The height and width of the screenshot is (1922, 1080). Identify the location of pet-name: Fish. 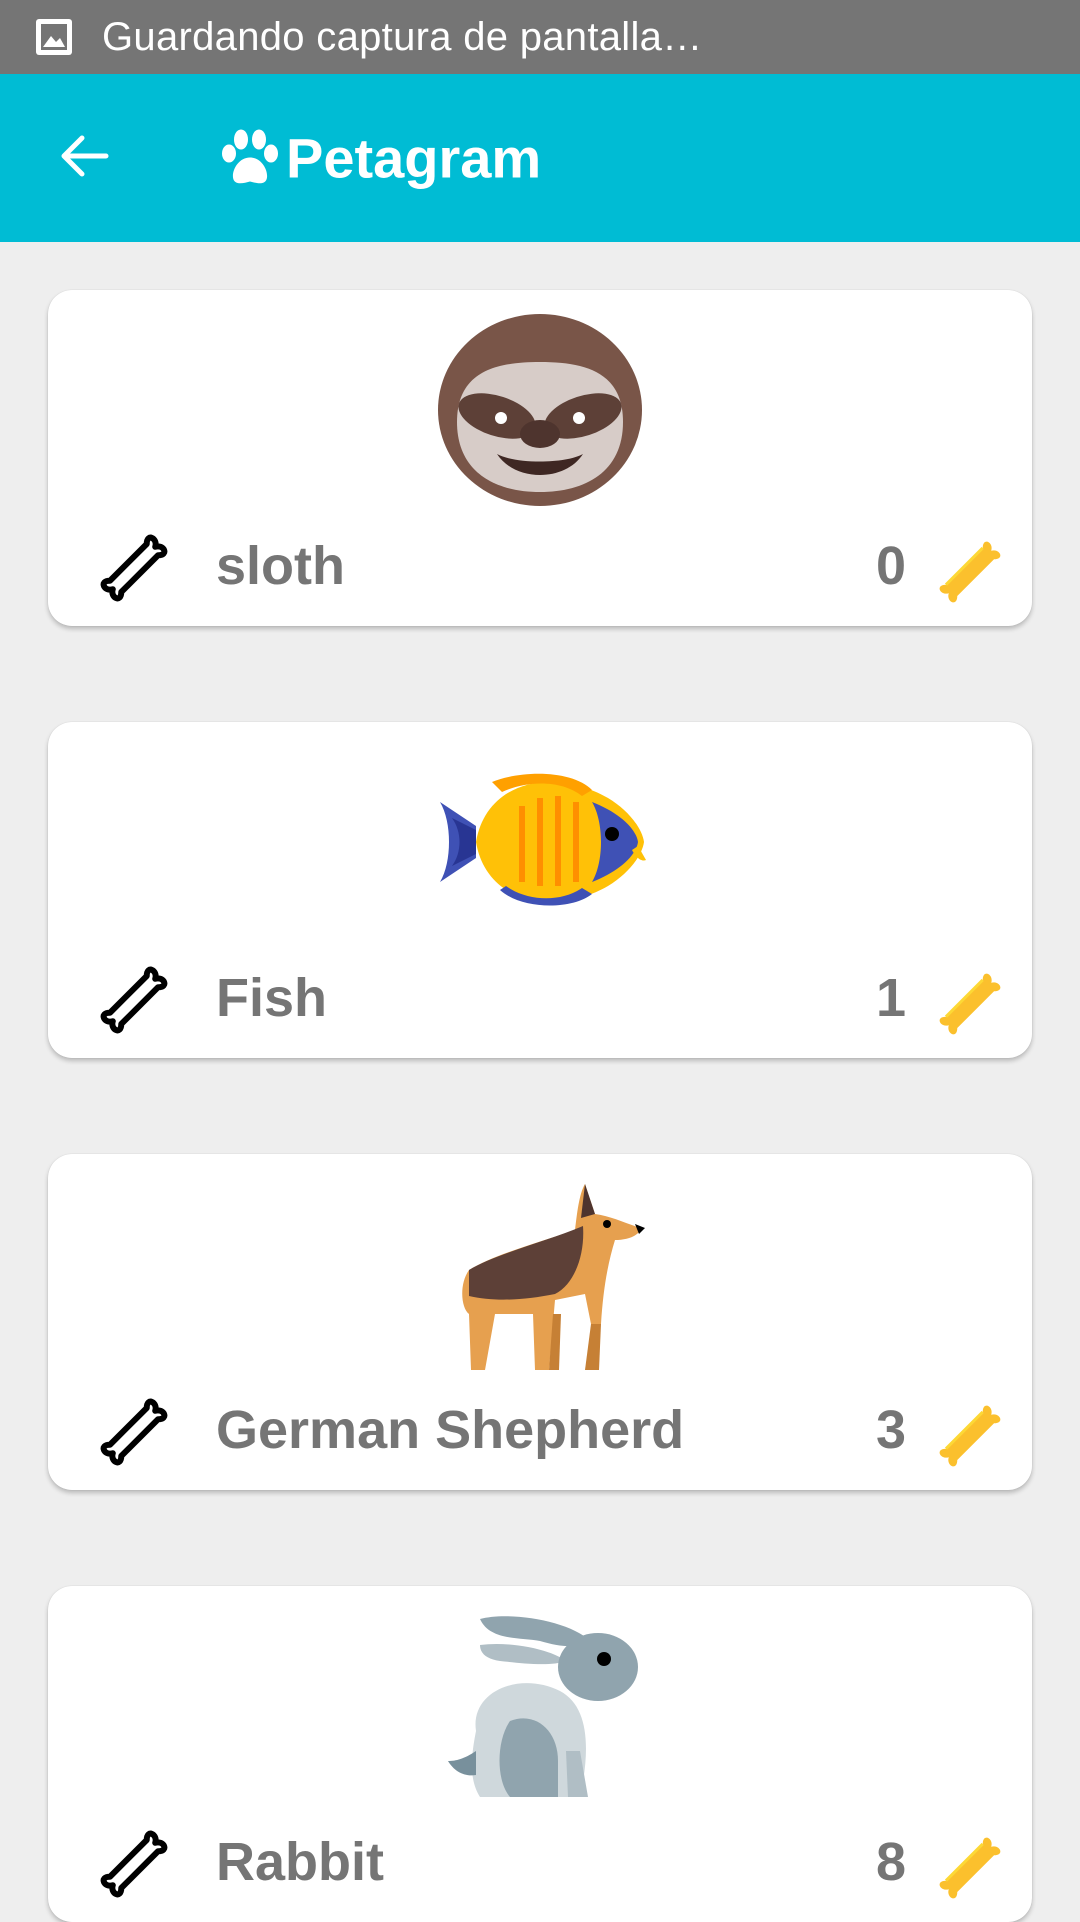
(272, 998).